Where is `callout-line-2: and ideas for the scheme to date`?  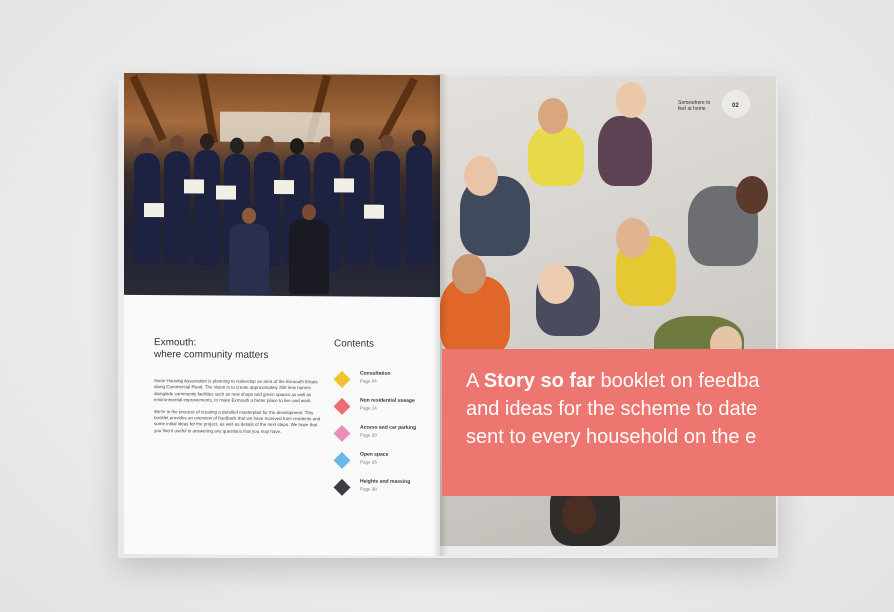 callout-line-2: and ideas for the scheme to date is located at coordinates (612, 409).